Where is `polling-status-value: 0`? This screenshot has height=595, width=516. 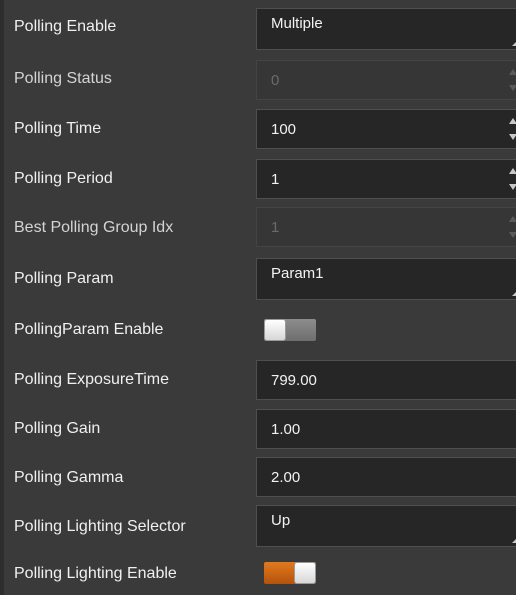 polling-status-value: 0 is located at coordinates (275, 80).